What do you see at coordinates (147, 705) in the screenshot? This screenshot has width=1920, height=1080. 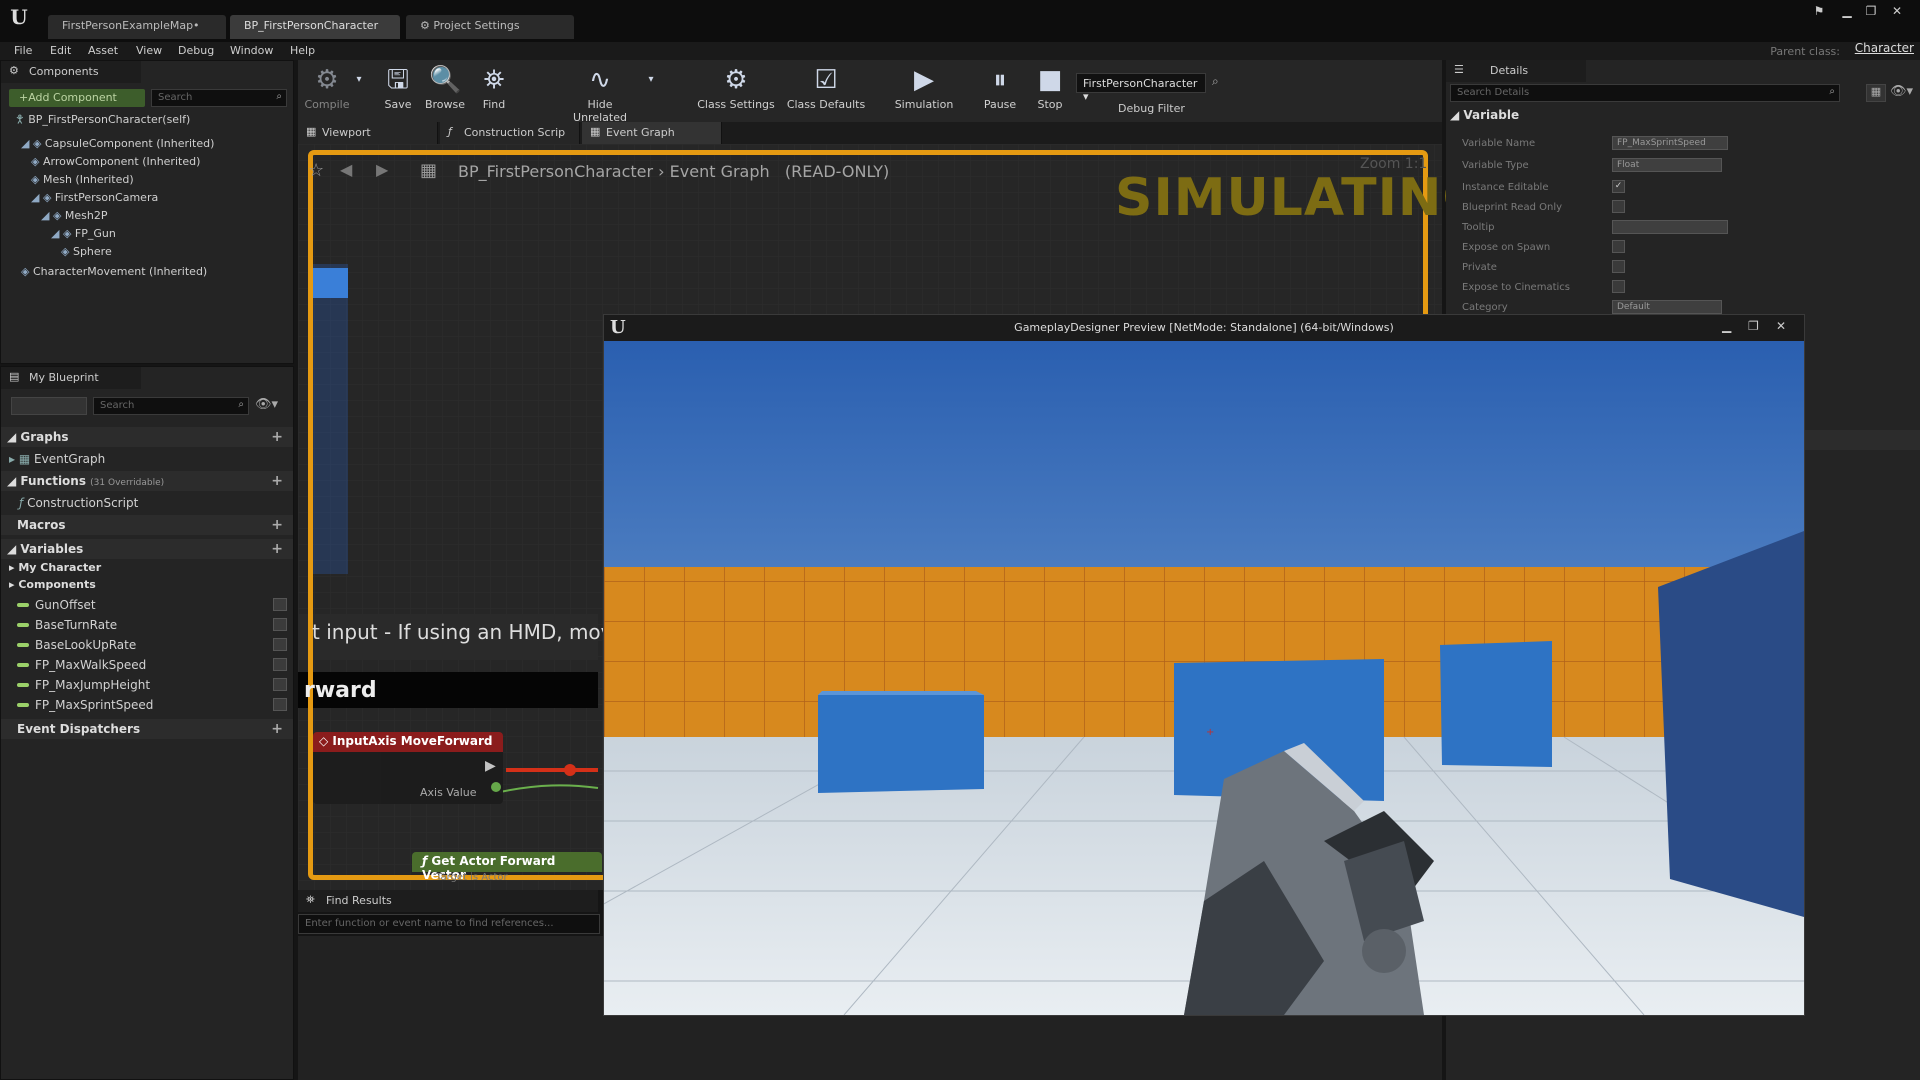 I see `variable-item: FP_MaxSprintSpeed` at bounding box center [147, 705].